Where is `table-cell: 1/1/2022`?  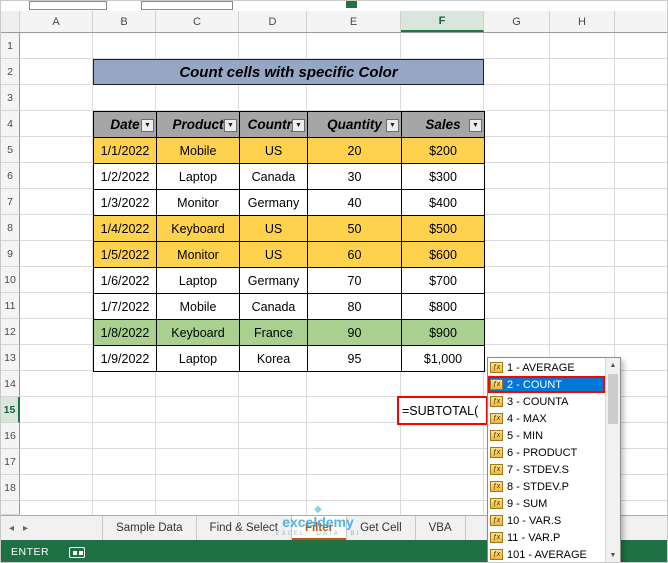
table-cell: 1/1/2022 is located at coordinates (125, 151).